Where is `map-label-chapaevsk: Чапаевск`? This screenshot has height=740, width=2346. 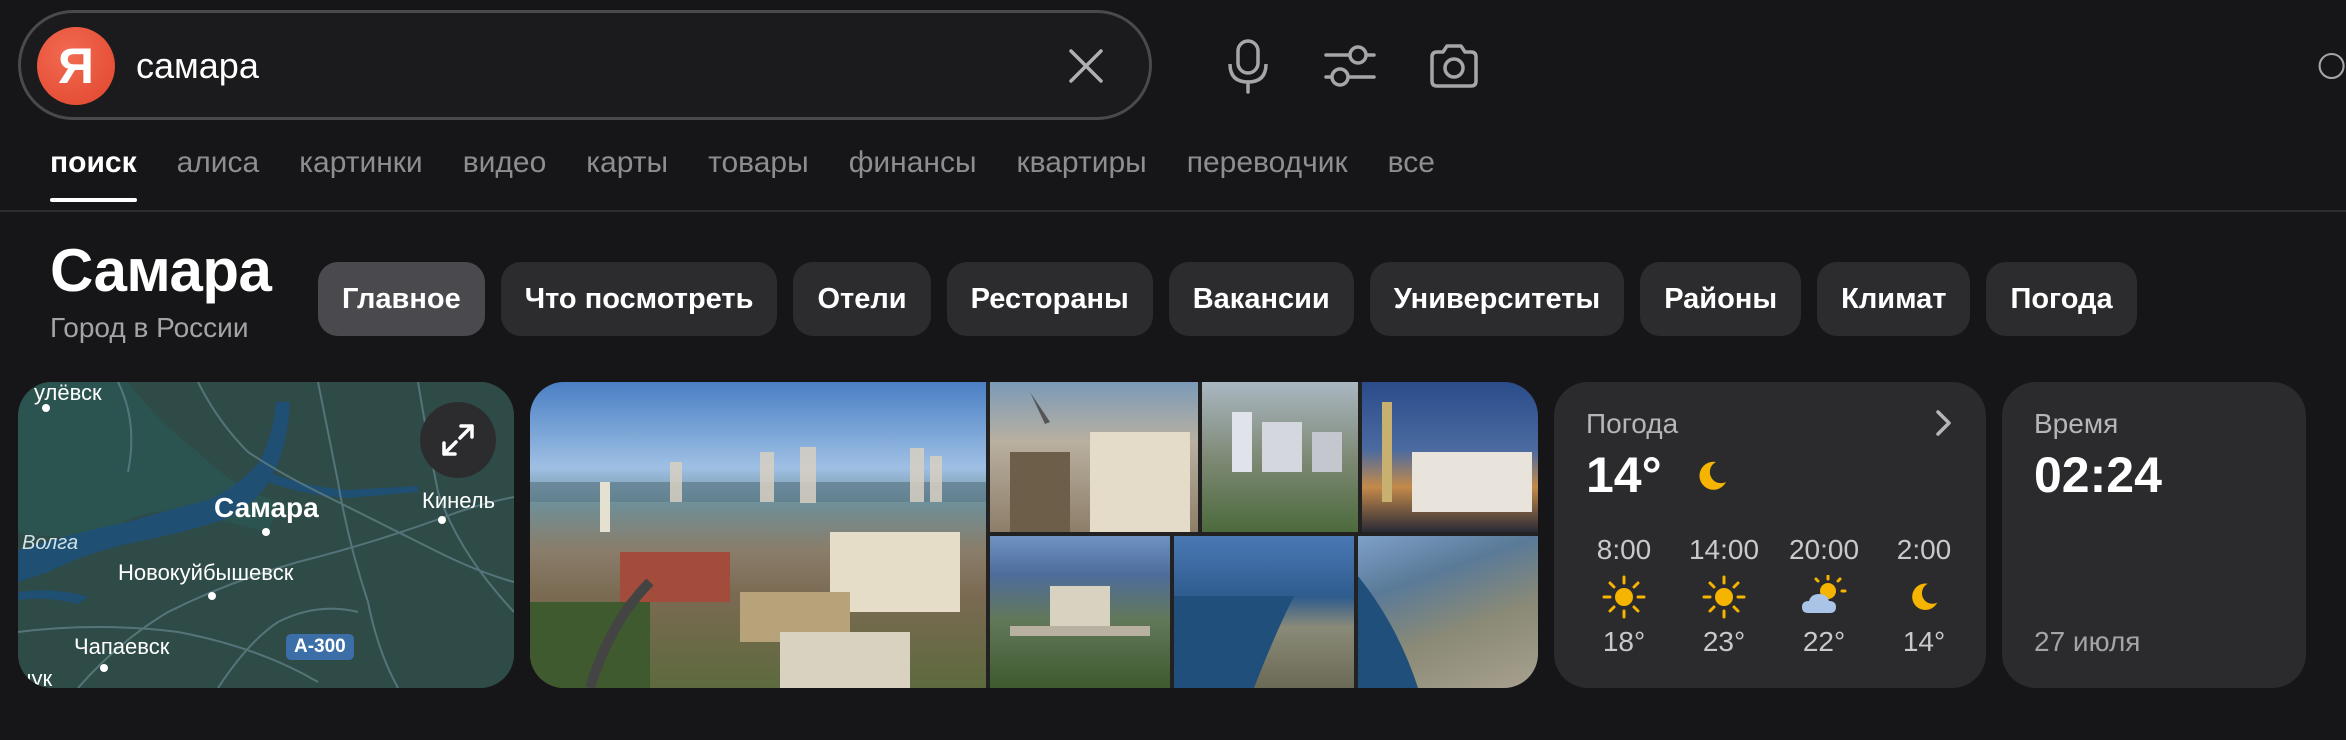
map-label-chapaevsk: Чапаевск is located at coordinates (122, 646).